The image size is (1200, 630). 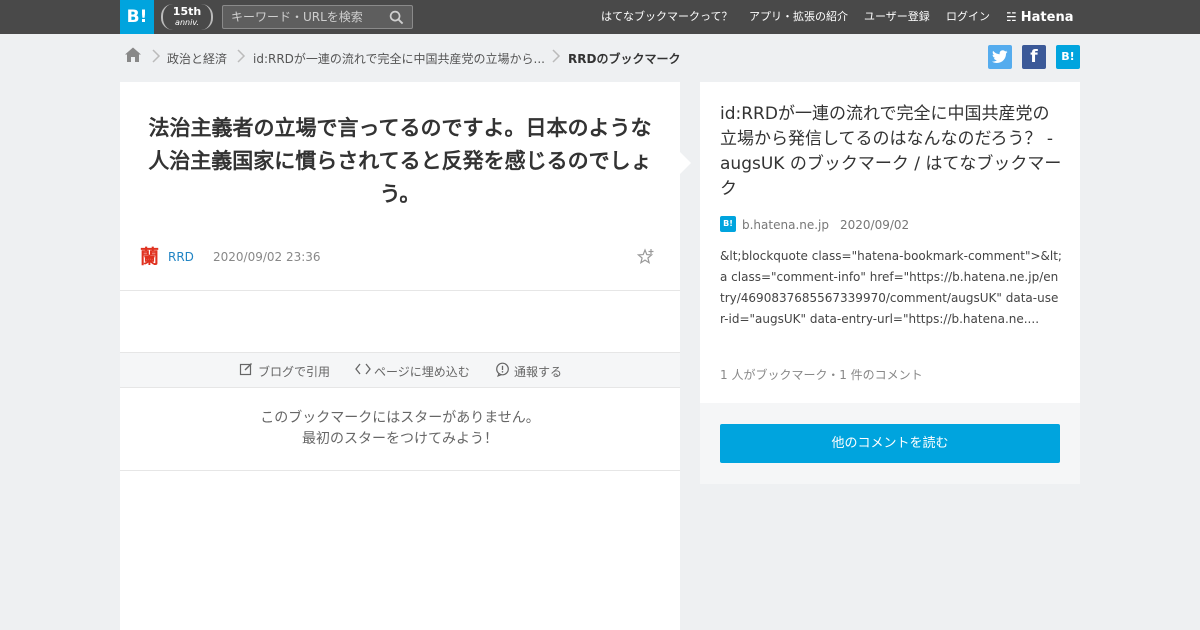 What do you see at coordinates (798, 17) in the screenshot?
I see `nav-apps: アプリ・拡張の紹介` at bounding box center [798, 17].